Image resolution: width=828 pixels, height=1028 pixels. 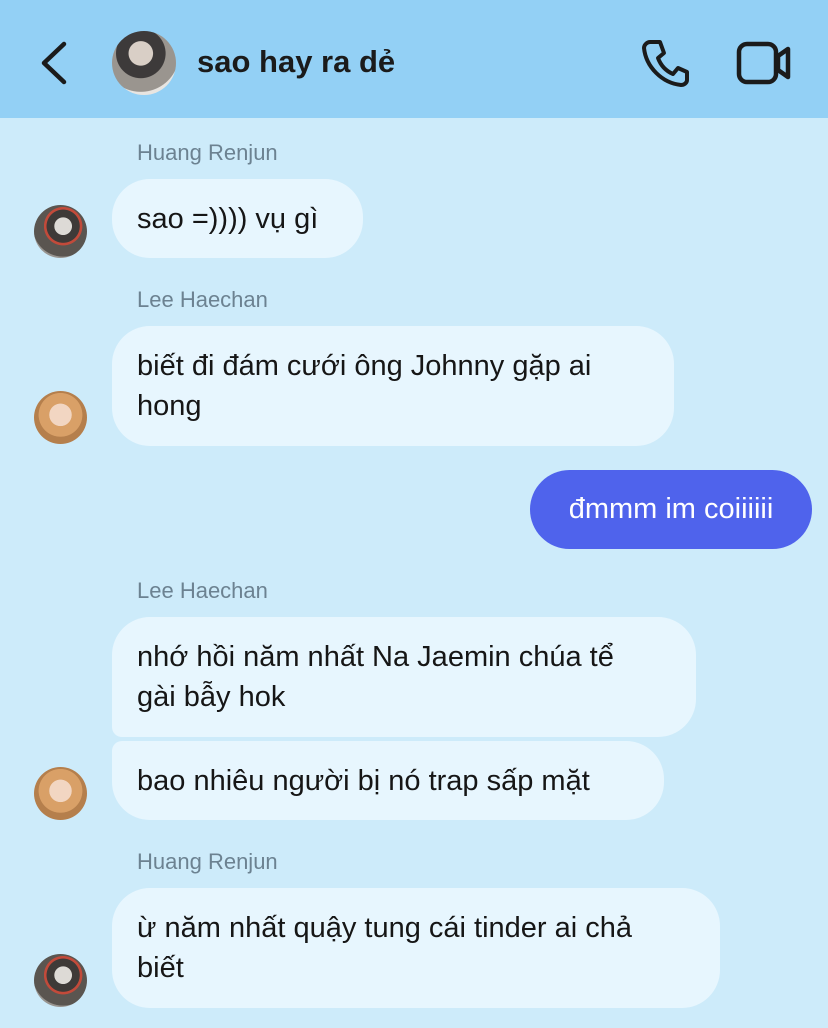 I want to click on outgoing-message-bubble: đmmm im coiiiiii, so click(x=671, y=509).